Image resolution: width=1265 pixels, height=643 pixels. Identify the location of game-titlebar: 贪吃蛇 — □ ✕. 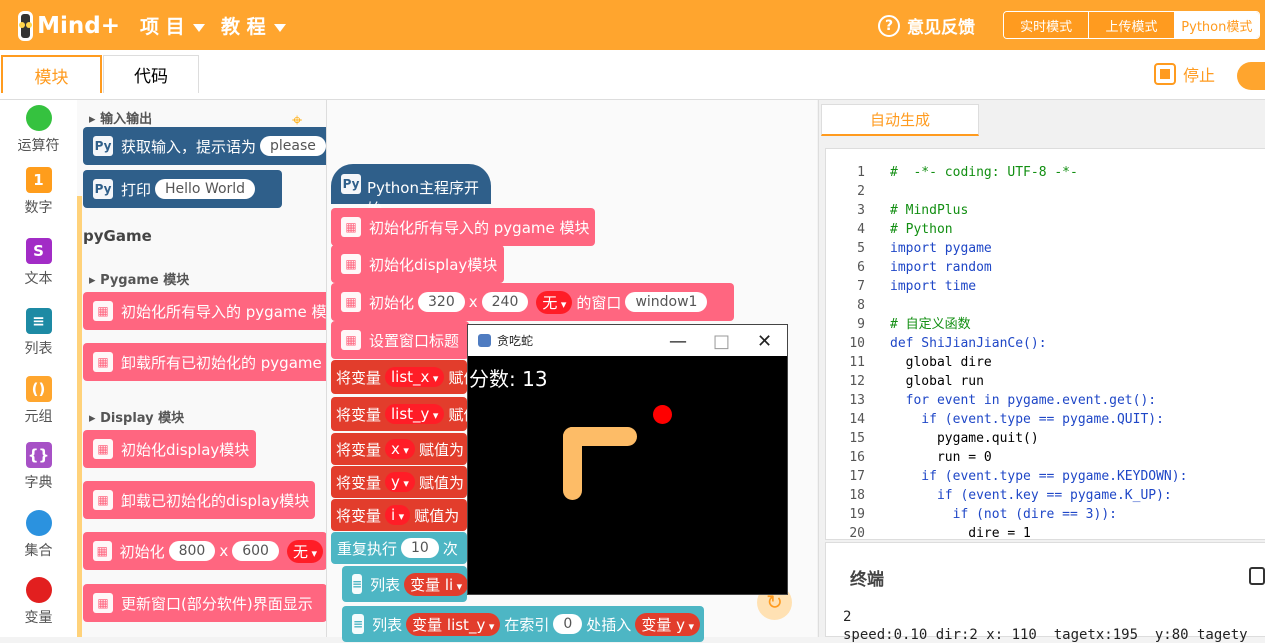
(627, 340).